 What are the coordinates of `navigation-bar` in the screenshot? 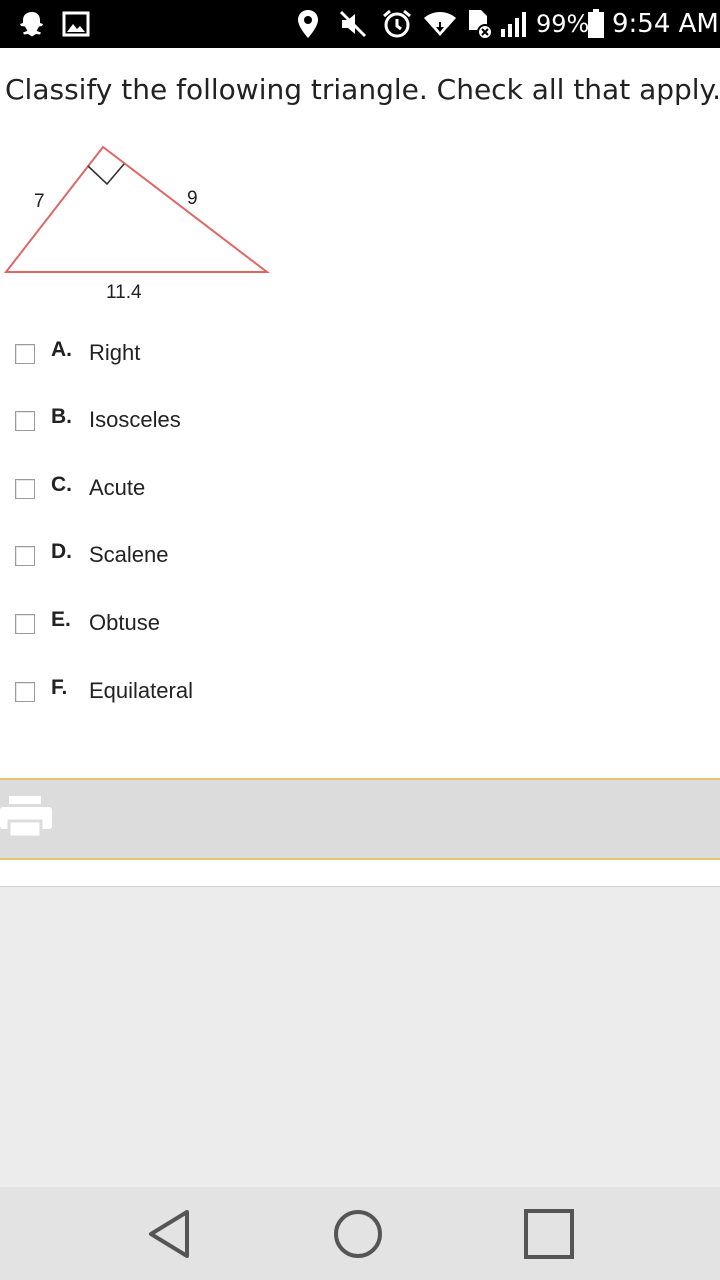 It's located at (360, 1233).